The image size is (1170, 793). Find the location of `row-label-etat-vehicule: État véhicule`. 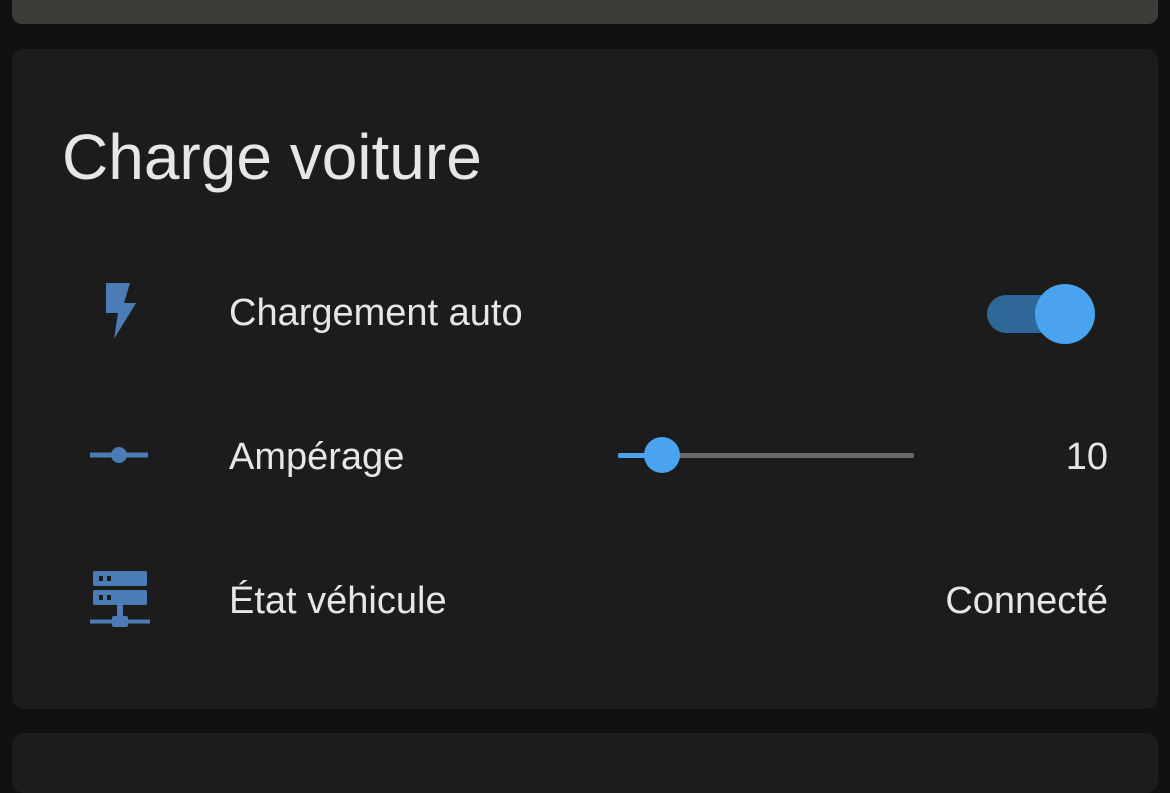

row-label-etat-vehicule: État véhicule is located at coordinates (338, 601).